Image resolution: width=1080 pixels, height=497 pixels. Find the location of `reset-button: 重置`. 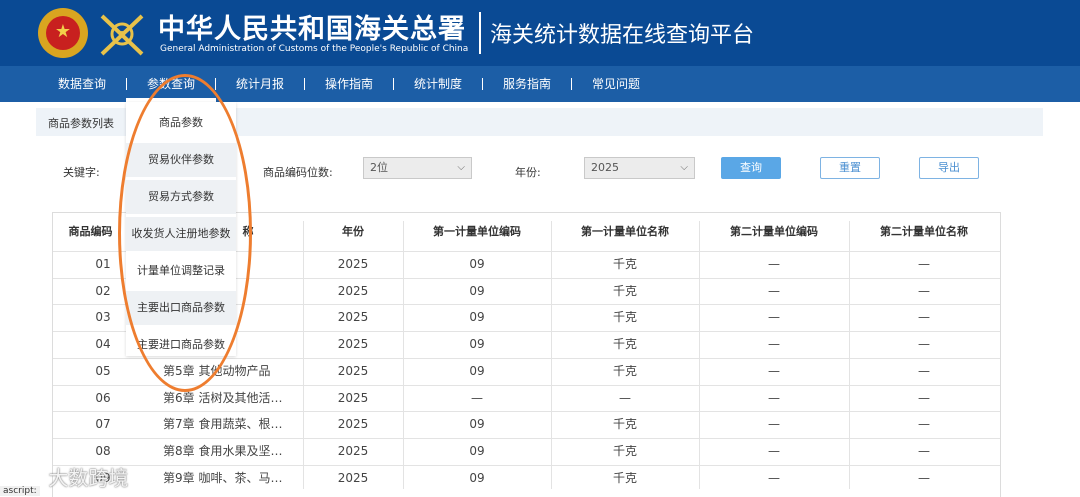

reset-button: 重置 is located at coordinates (850, 168).